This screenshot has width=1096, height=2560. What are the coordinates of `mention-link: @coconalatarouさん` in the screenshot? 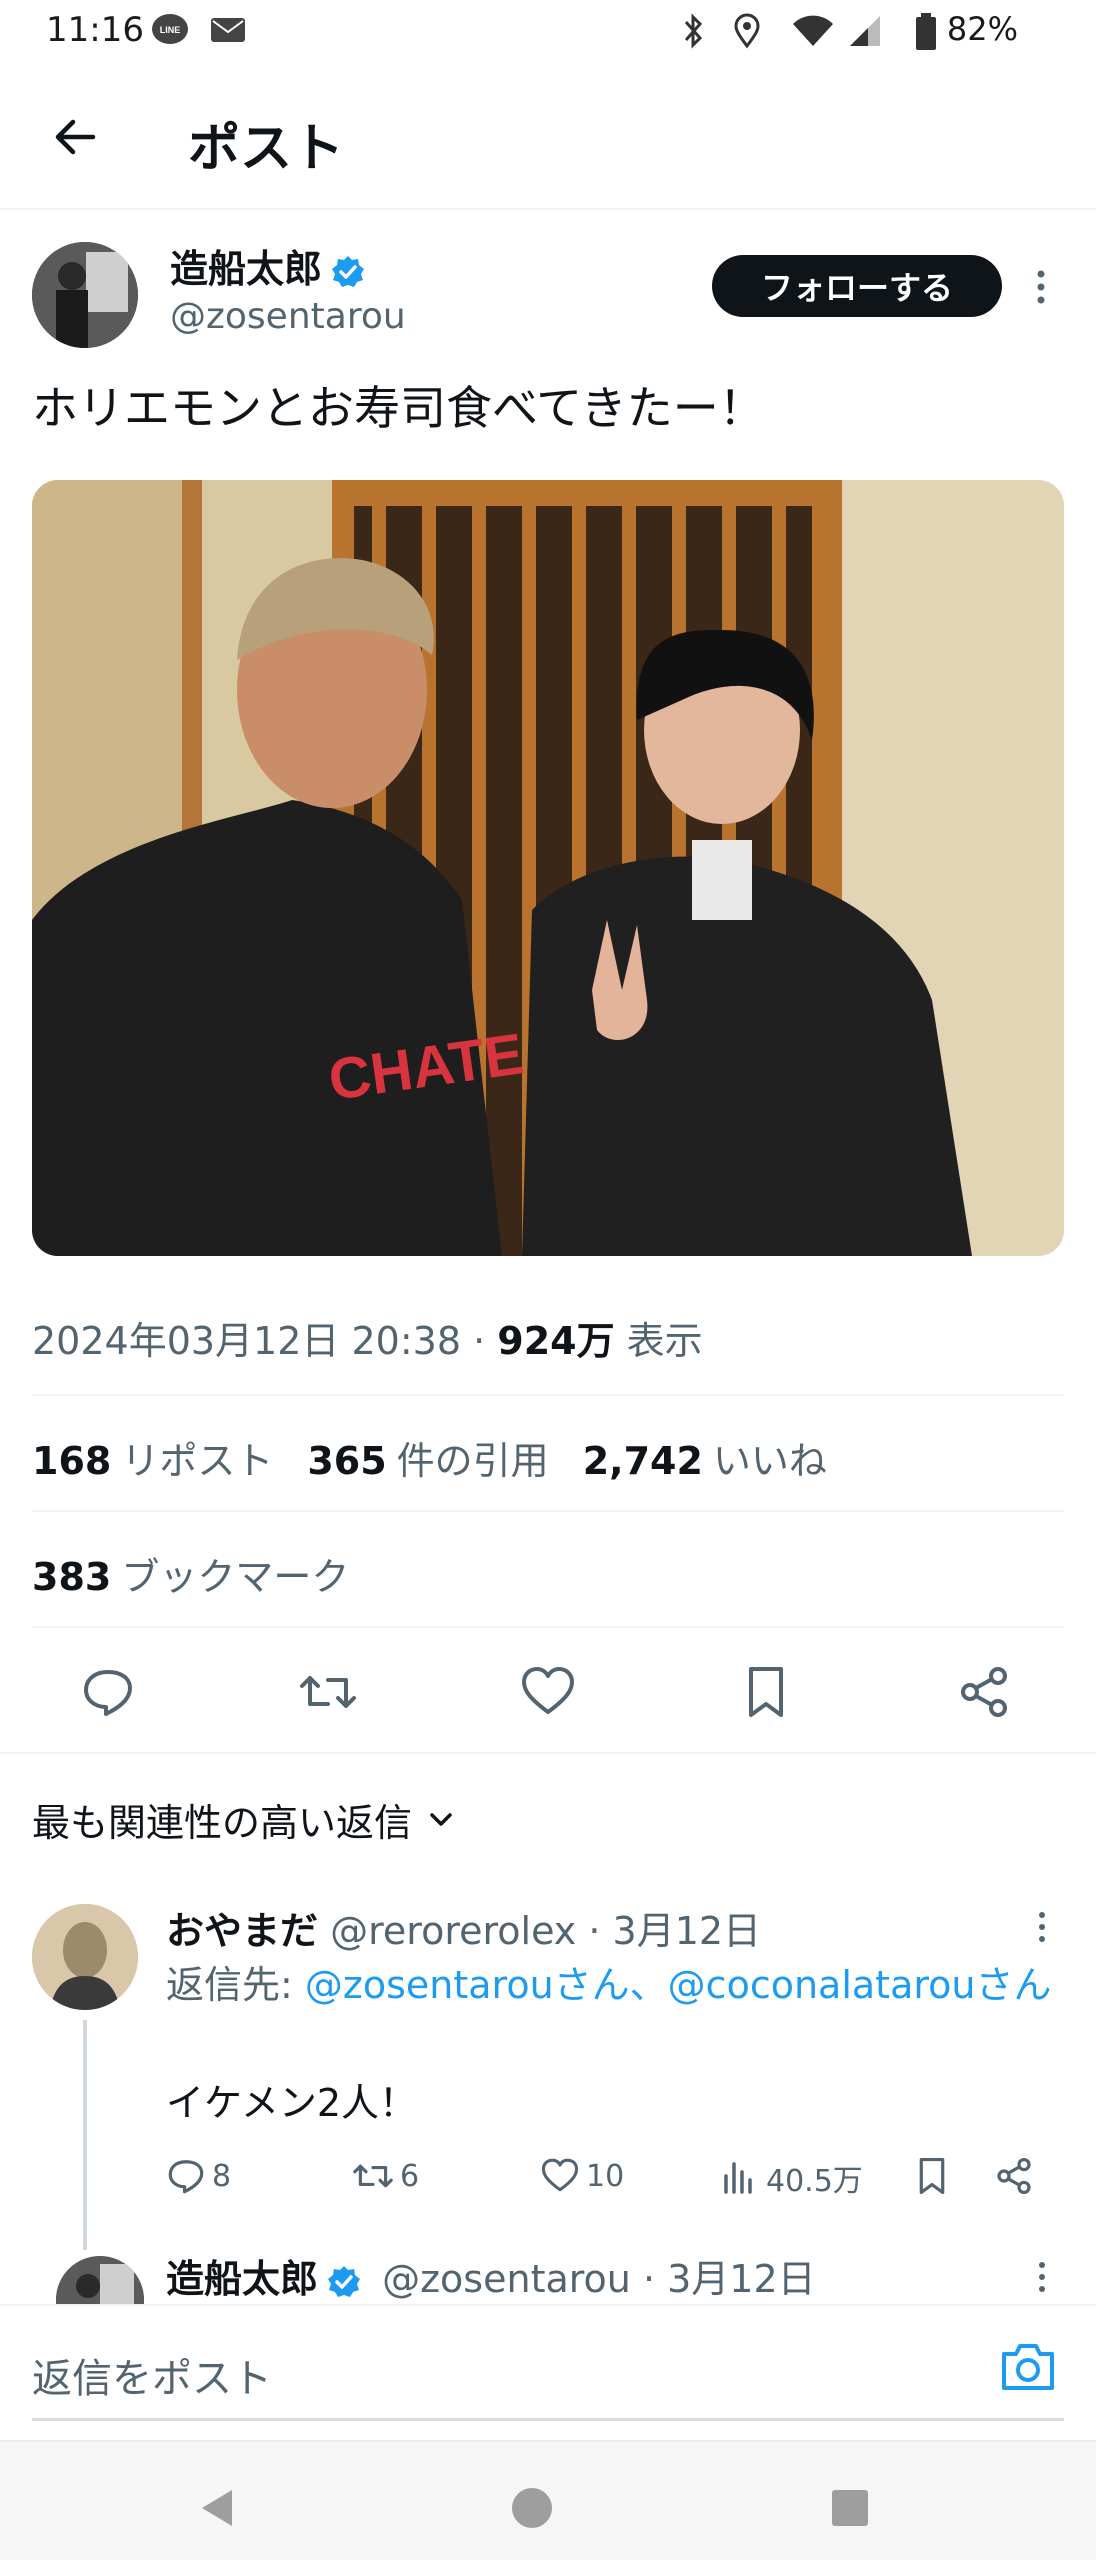 It's located at (860, 1985).